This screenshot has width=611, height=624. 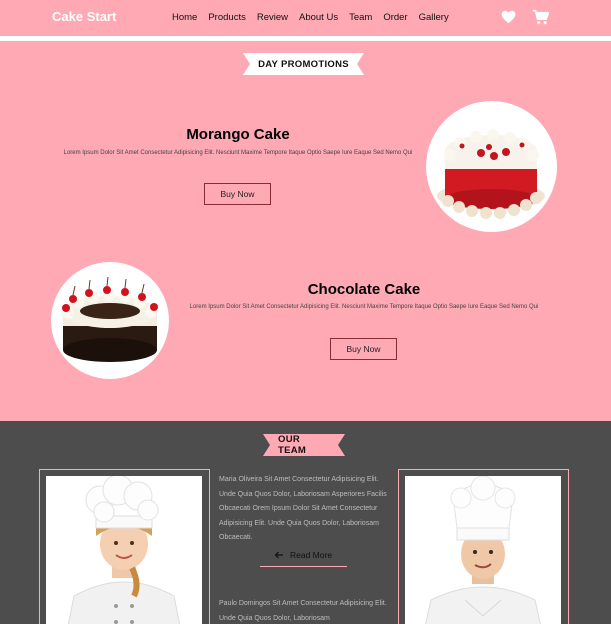 I want to click on buy-now-button-morango: Buy Now, so click(x=237, y=194).